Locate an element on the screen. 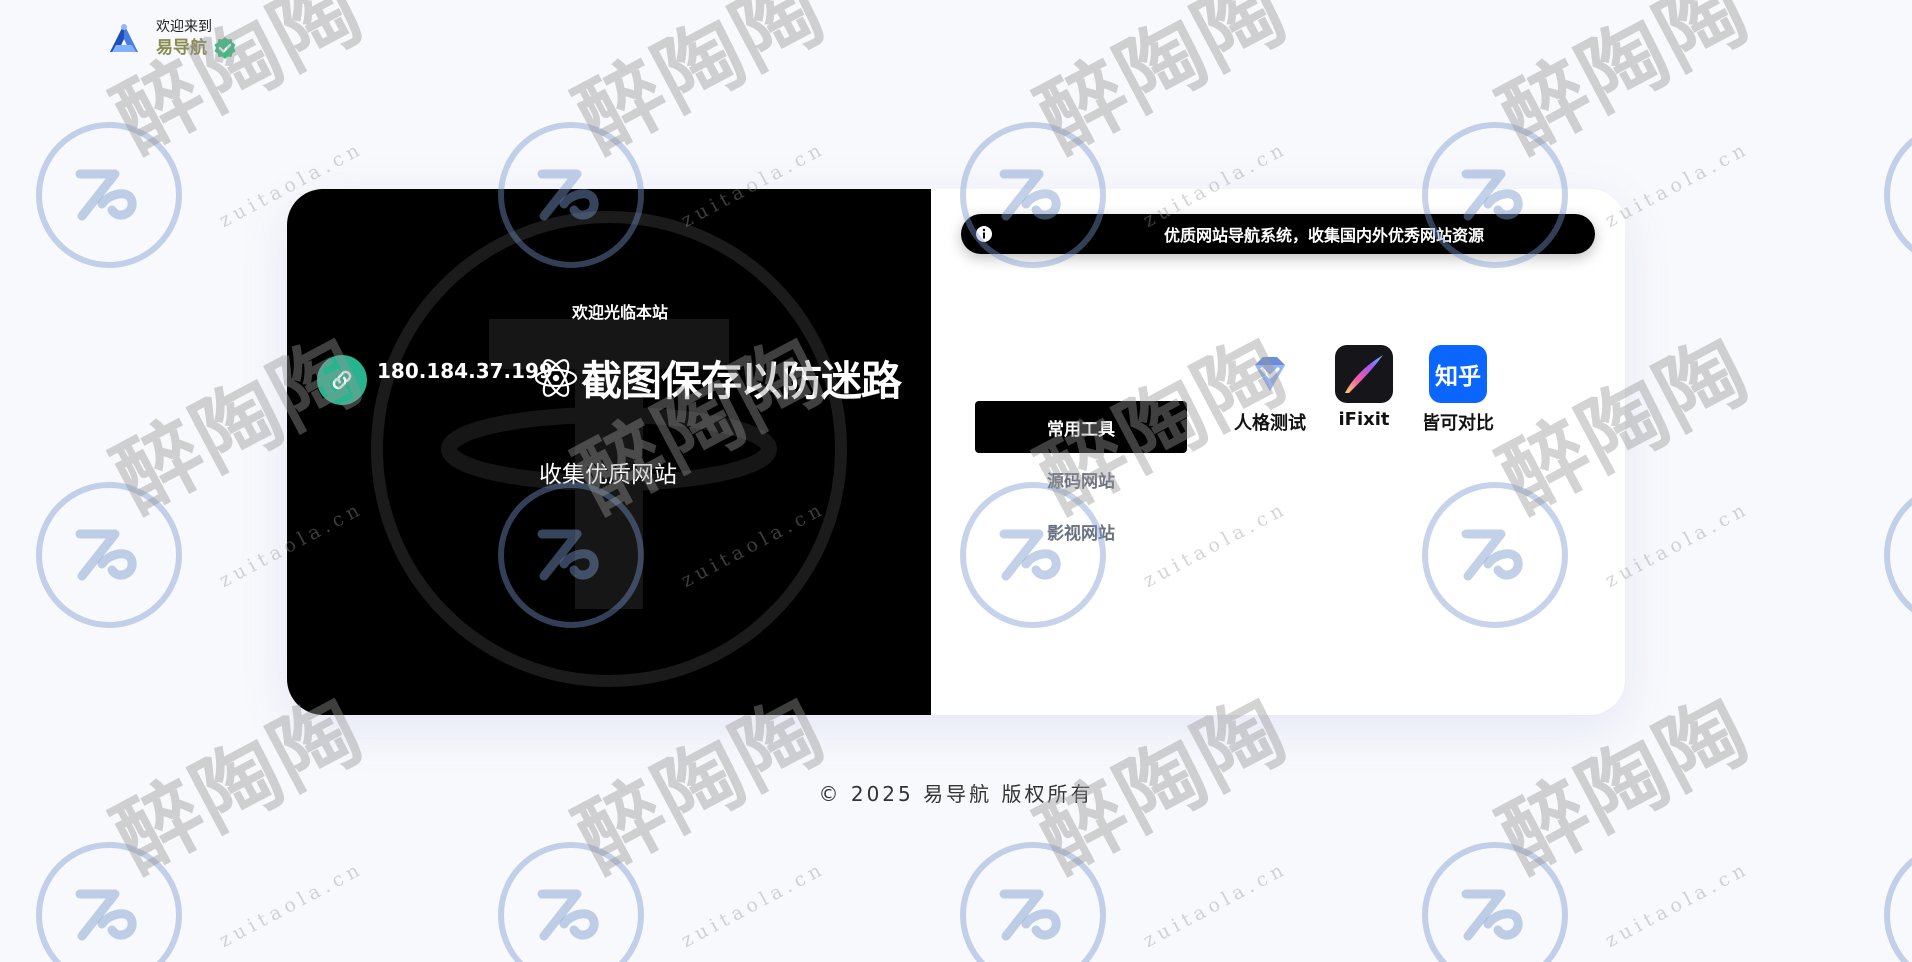  app-ifixit: iFixit is located at coordinates (1364, 390).